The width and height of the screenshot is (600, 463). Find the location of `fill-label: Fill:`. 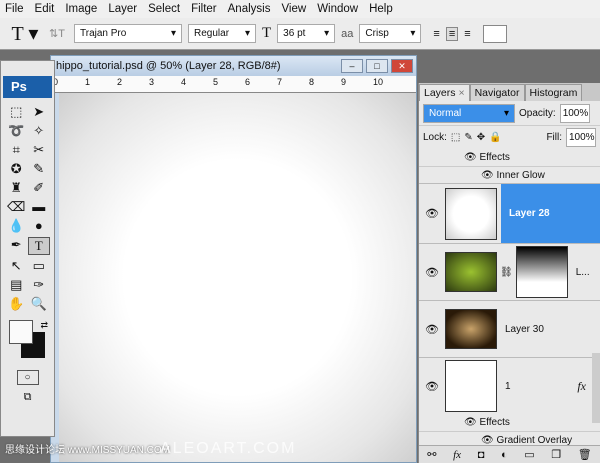

fill-label: Fill: is located at coordinates (554, 137).